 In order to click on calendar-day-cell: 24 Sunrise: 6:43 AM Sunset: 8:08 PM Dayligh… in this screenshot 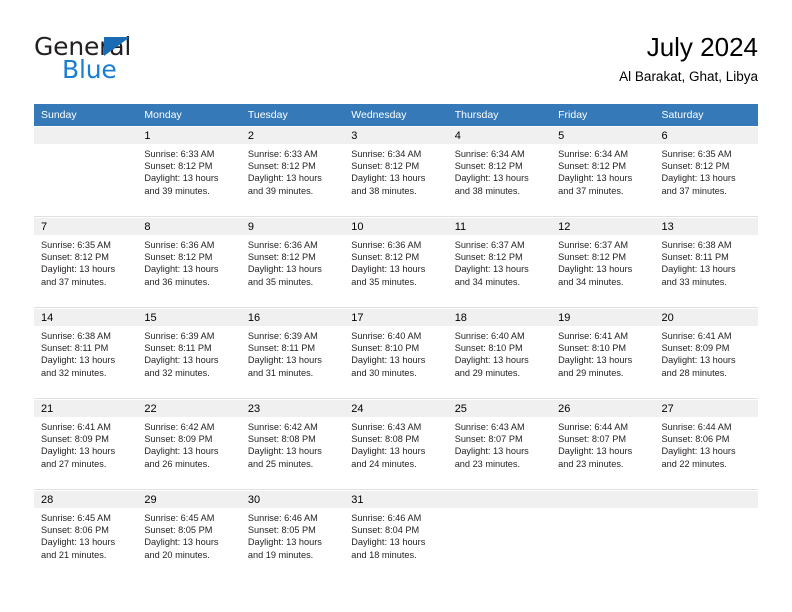, I will do `click(396, 444)`.